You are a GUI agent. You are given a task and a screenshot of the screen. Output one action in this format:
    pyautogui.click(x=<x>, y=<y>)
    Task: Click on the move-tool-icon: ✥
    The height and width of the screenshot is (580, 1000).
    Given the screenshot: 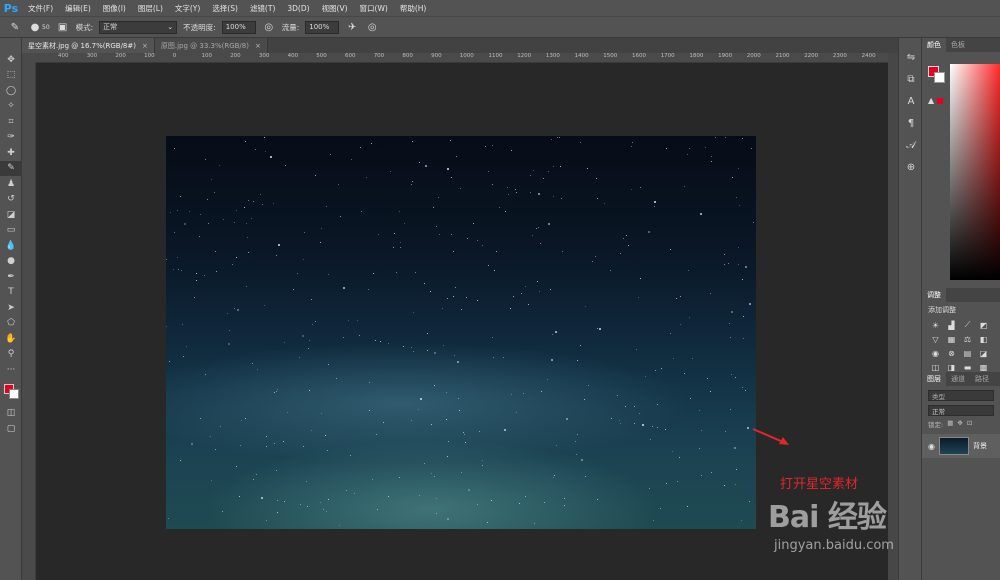 What is the action you would take?
    pyautogui.click(x=11, y=60)
    